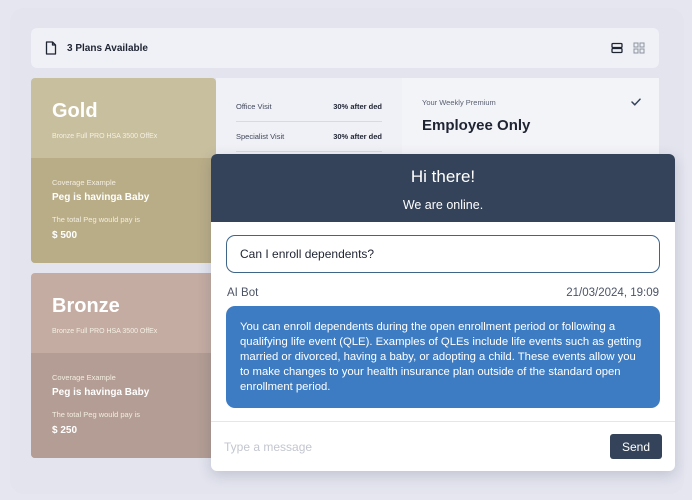  What do you see at coordinates (443, 188) in the screenshot?
I see `chat-header: Hi there! We are online.` at bounding box center [443, 188].